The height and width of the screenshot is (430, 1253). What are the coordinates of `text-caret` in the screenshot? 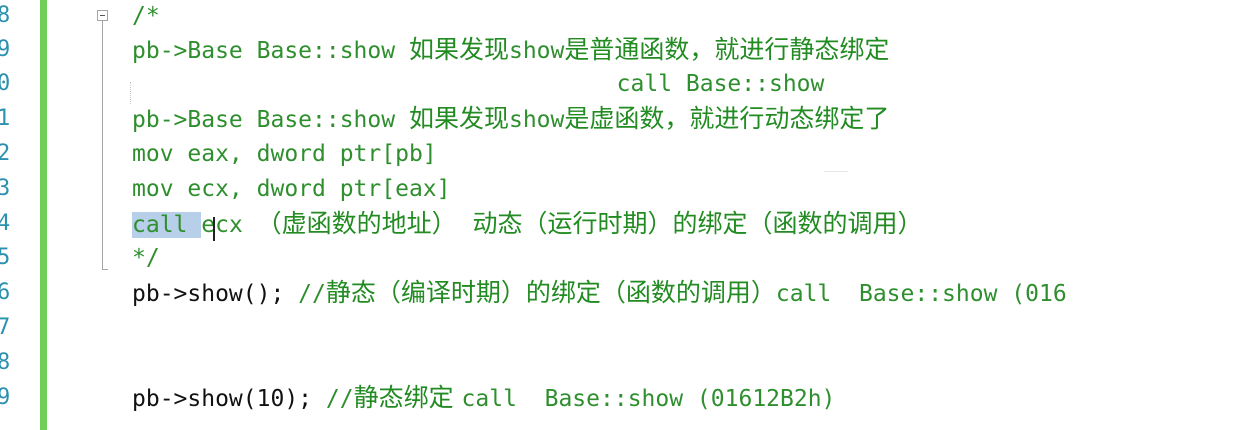 It's located at (214, 229).